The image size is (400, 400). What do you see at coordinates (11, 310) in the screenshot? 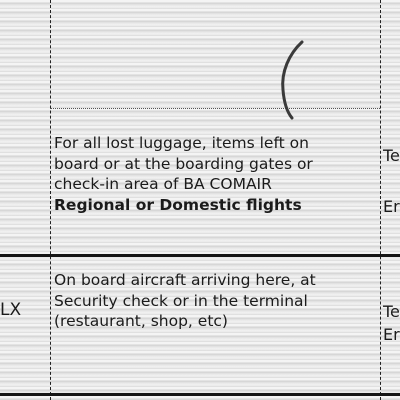
I see `left-column-fragment: LX` at bounding box center [11, 310].